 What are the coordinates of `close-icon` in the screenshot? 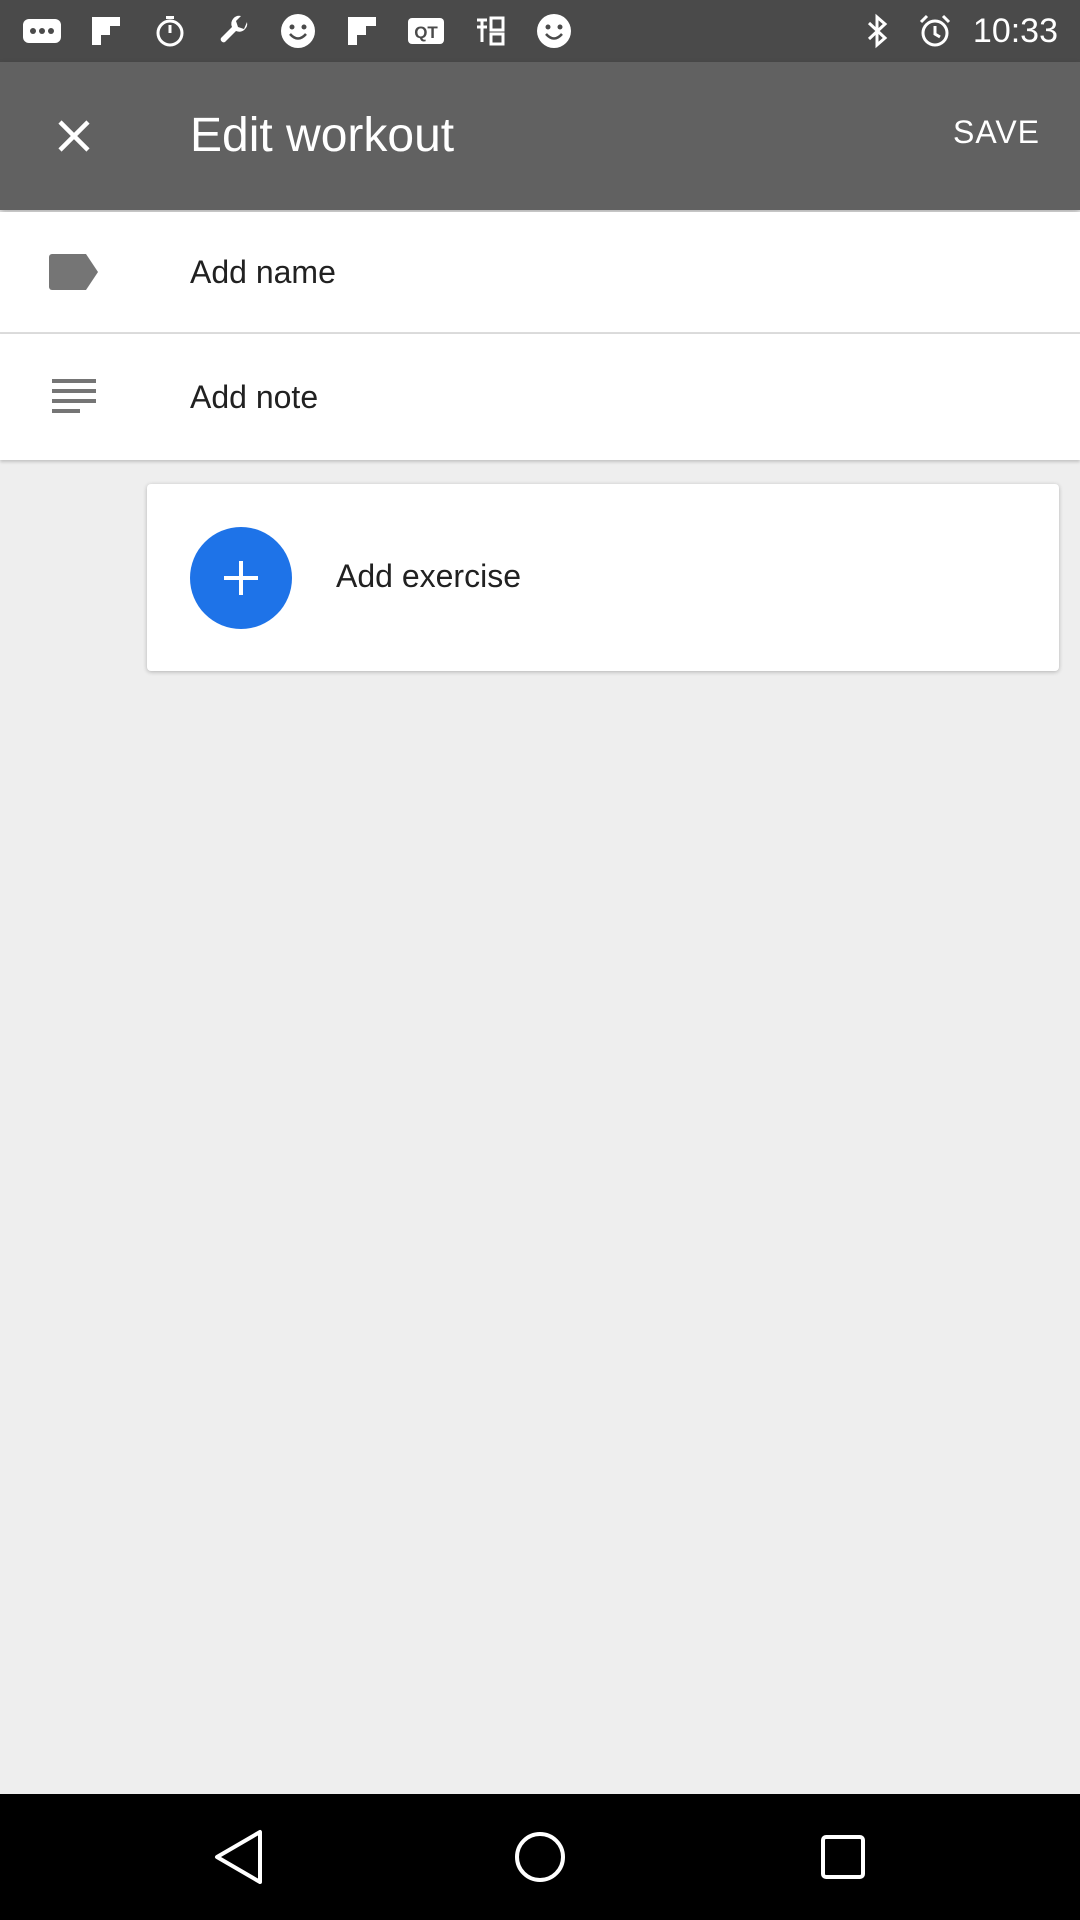 It's located at (74, 136).